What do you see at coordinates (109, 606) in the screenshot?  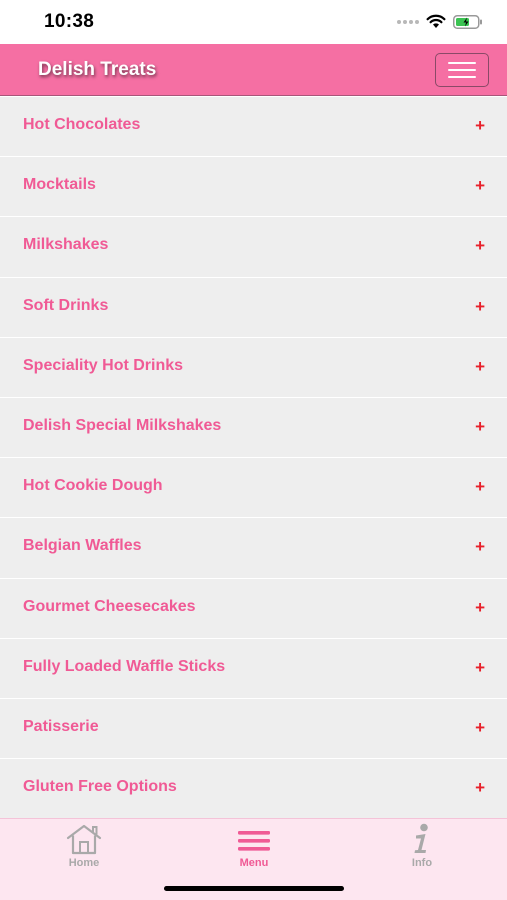 I see `menu-item-label: Gourmet Cheesecakes` at bounding box center [109, 606].